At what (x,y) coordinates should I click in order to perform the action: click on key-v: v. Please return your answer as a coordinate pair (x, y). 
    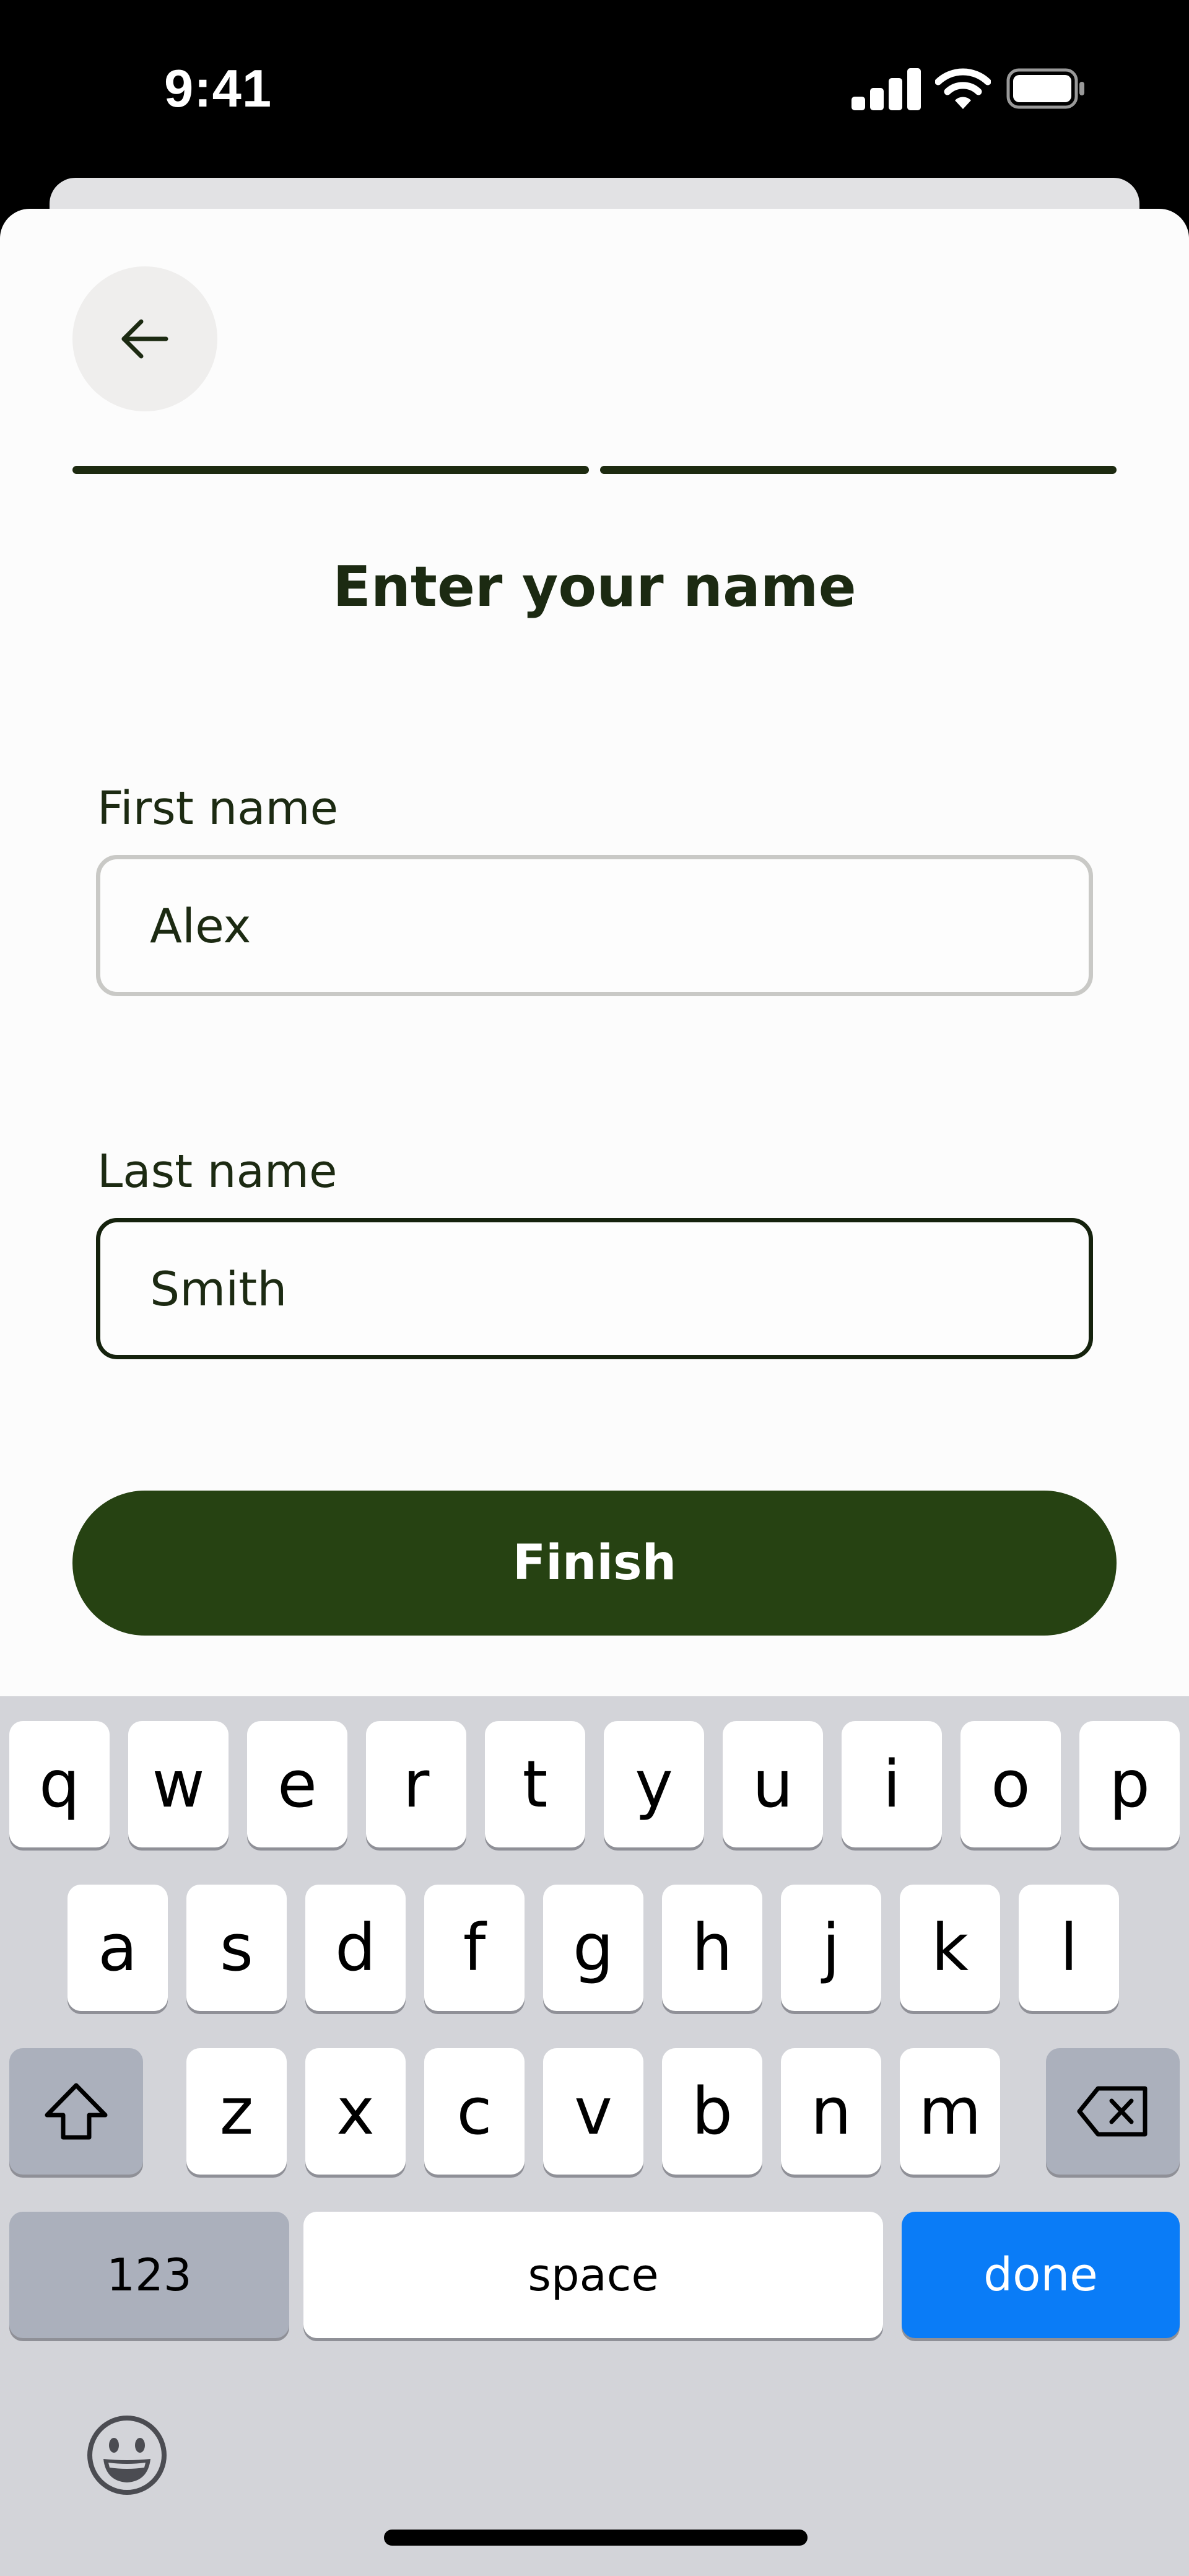
    Looking at the image, I should click on (593, 2111).